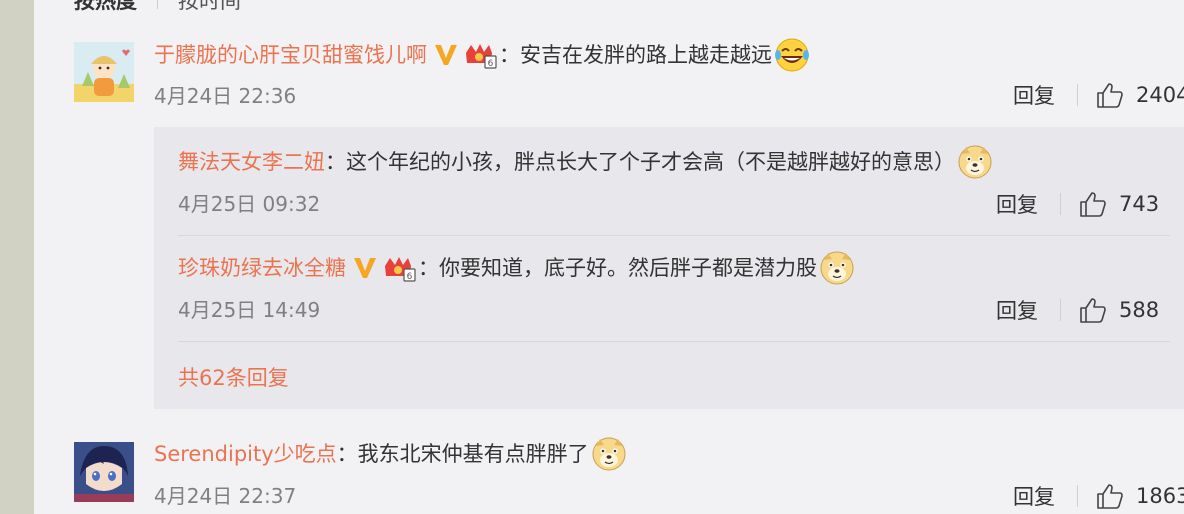 This screenshot has width=1184, height=514. What do you see at coordinates (249, 310) in the screenshot?
I see `reply-time: 4月25日 14:49` at bounding box center [249, 310].